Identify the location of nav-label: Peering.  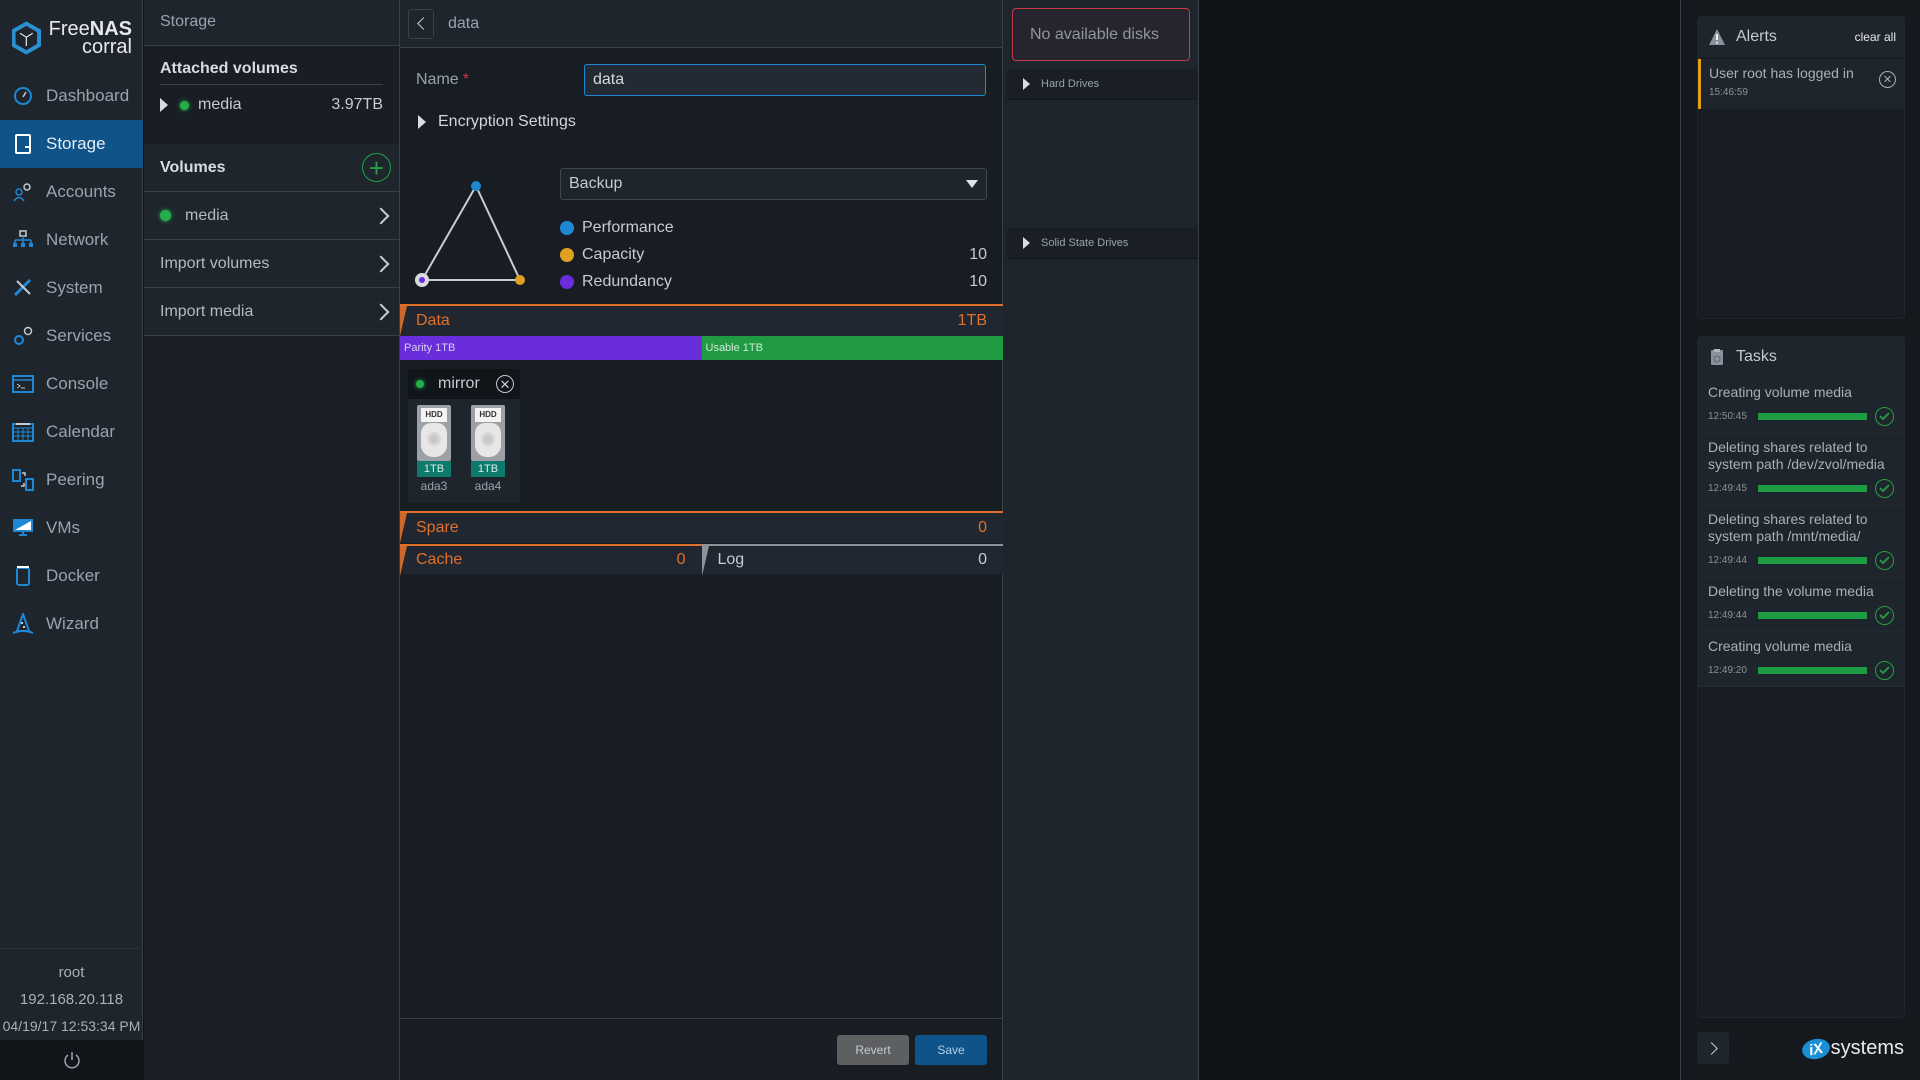
(75, 479).